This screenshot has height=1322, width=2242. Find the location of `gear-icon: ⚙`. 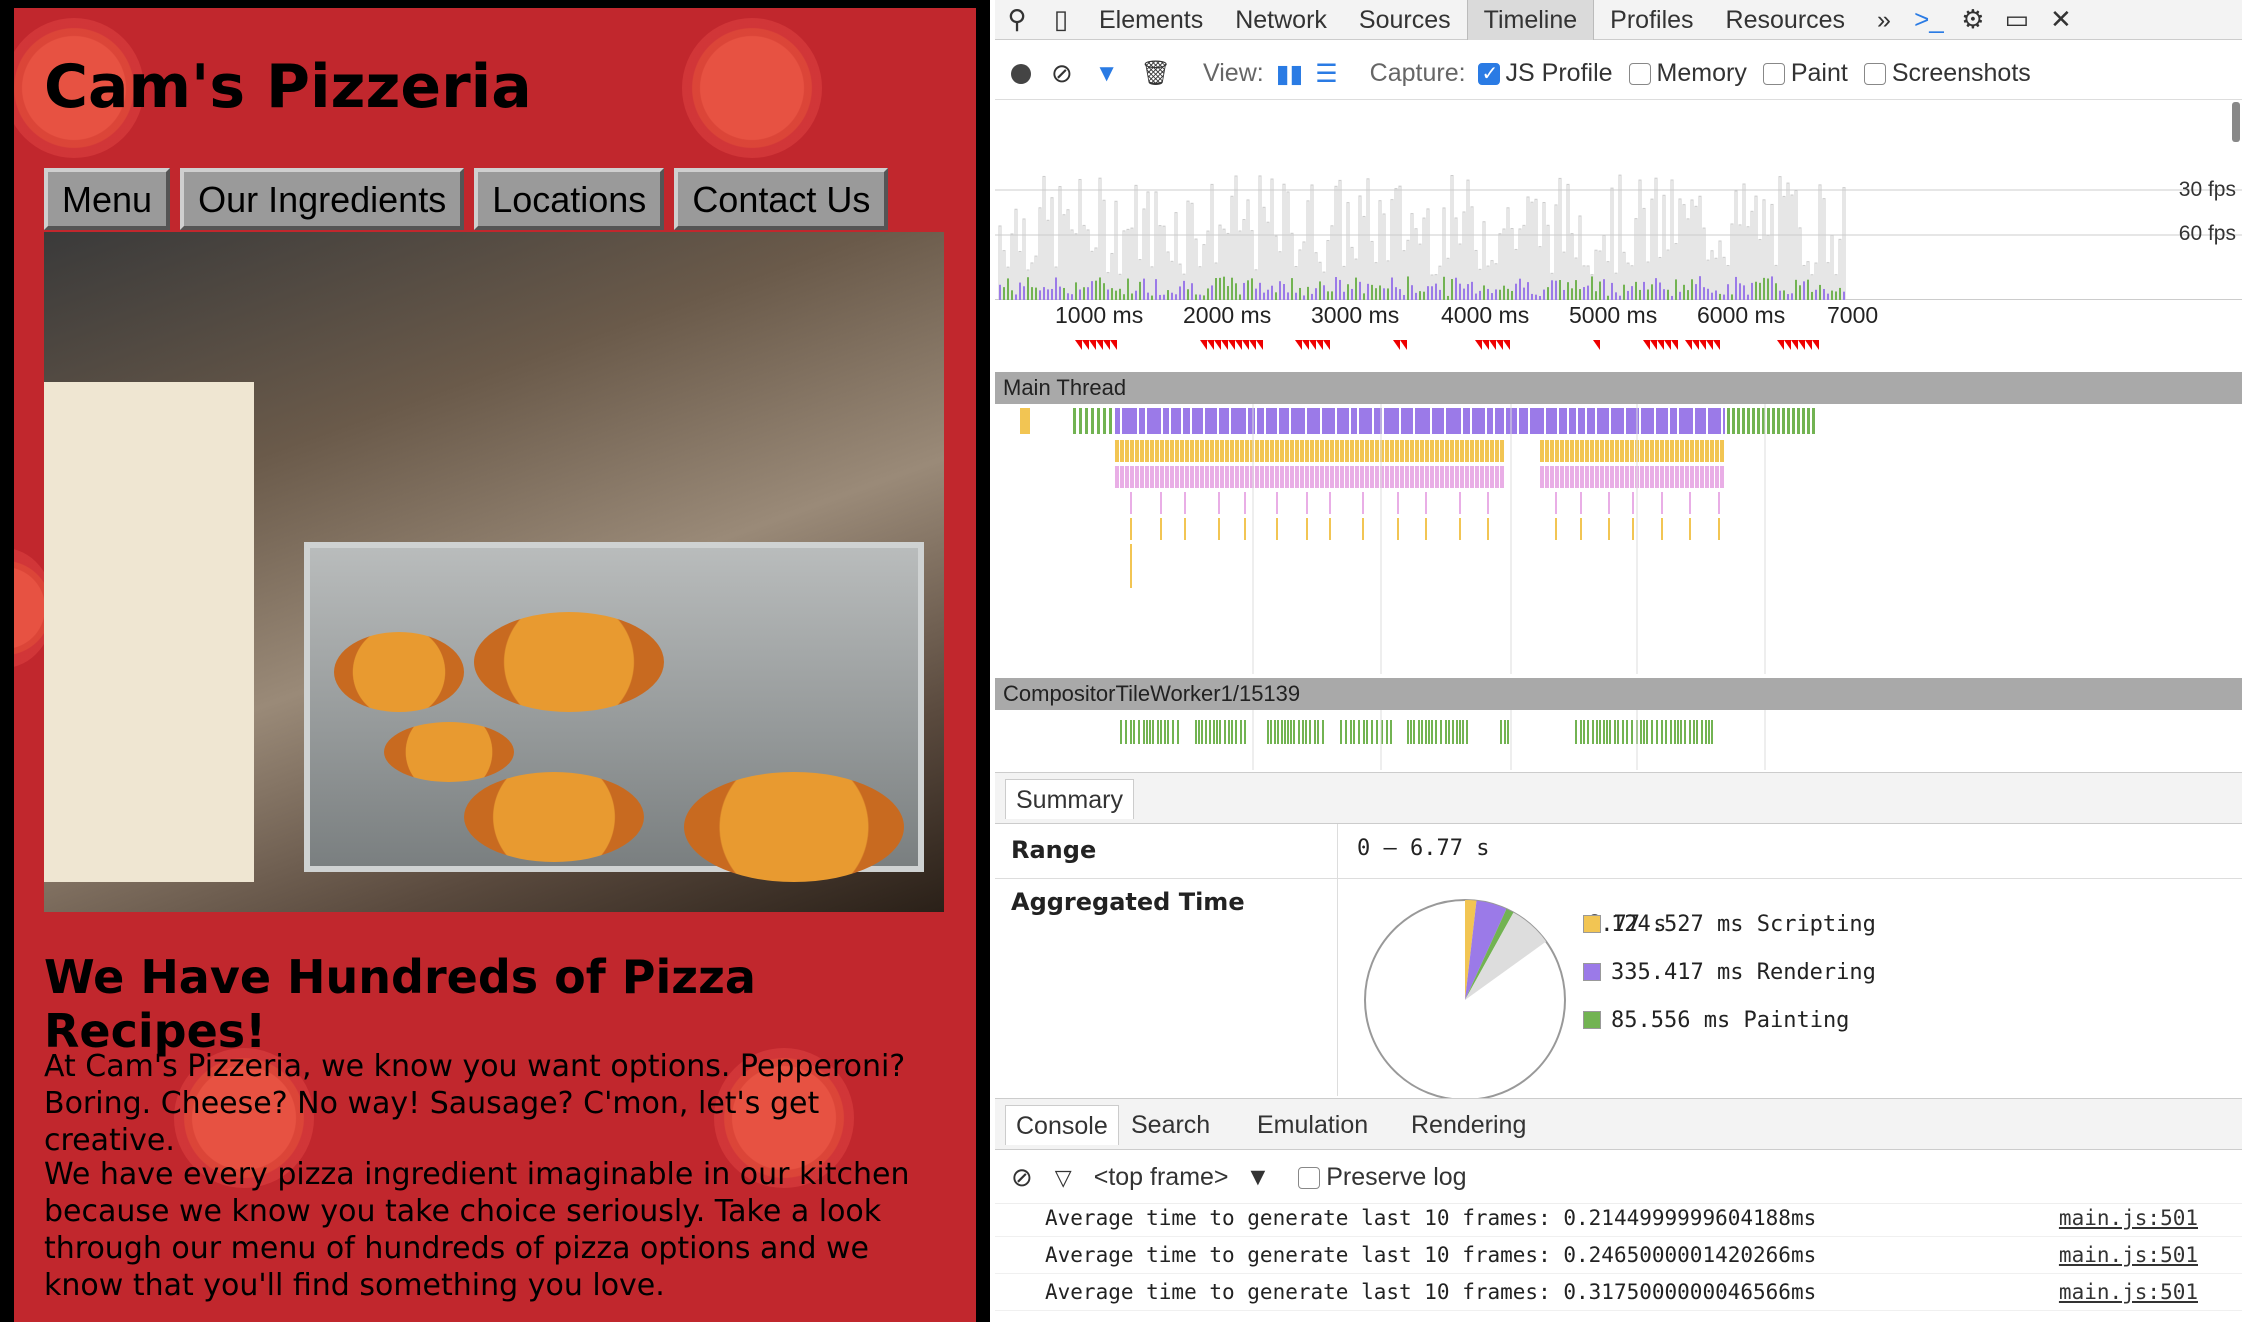

gear-icon: ⚙ is located at coordinates (1973, 19).